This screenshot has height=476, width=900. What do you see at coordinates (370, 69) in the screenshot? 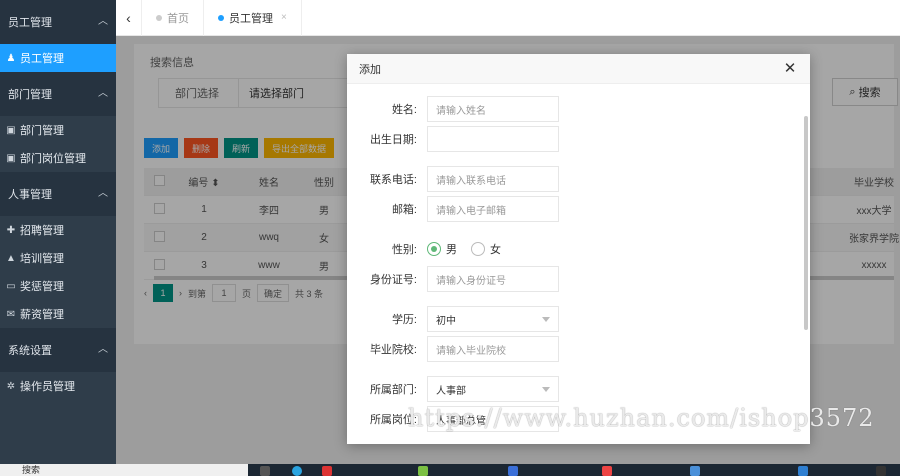
I see `dialog-title: 添加` at bounding box center [370, 69].